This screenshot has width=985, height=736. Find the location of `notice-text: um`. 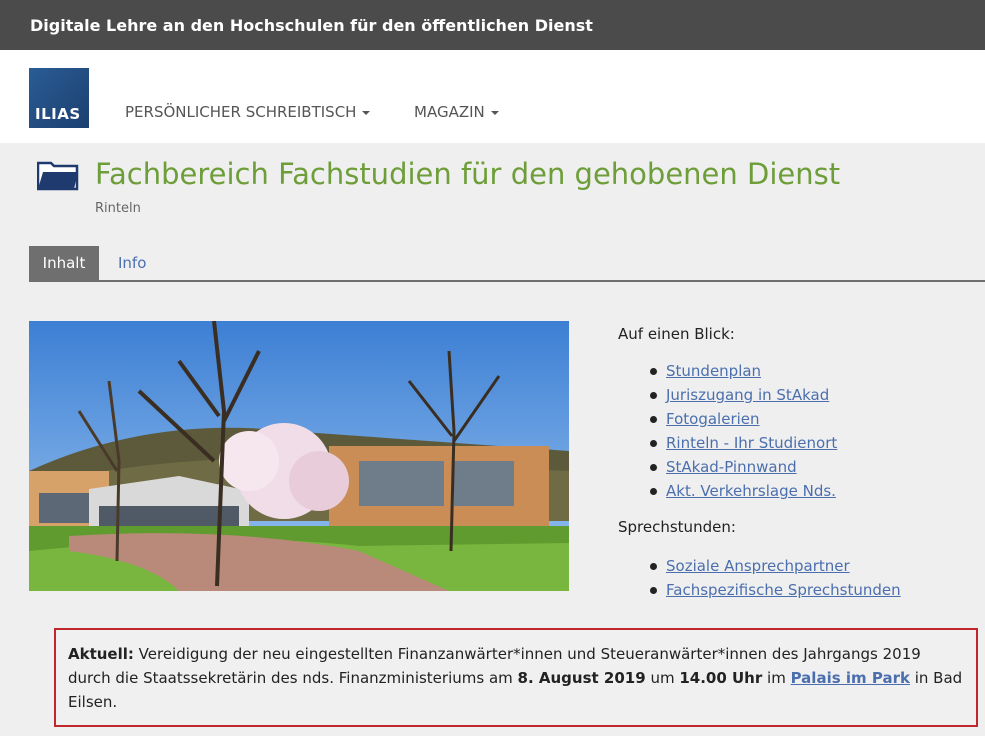

notice-text: um is located at coordinates (662, 678).